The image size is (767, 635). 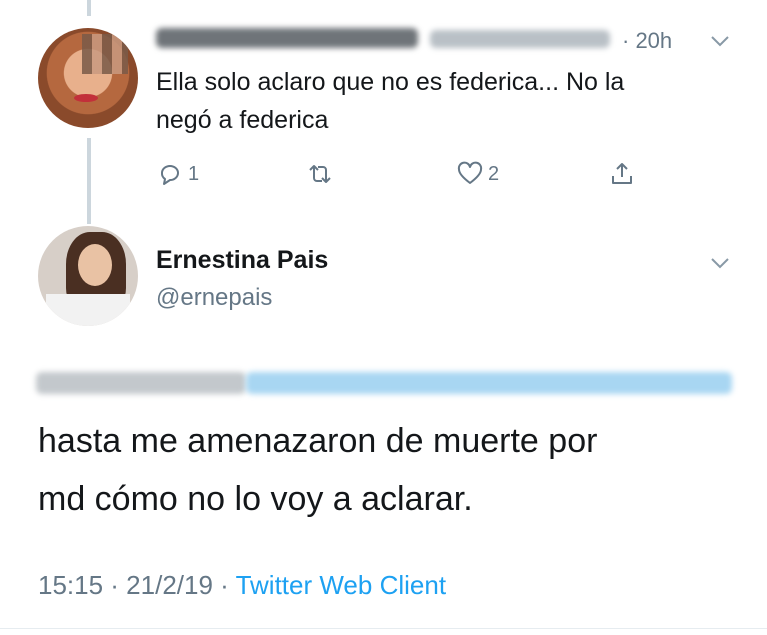 I want to click on avatar-face, so click(x=95, y=265).